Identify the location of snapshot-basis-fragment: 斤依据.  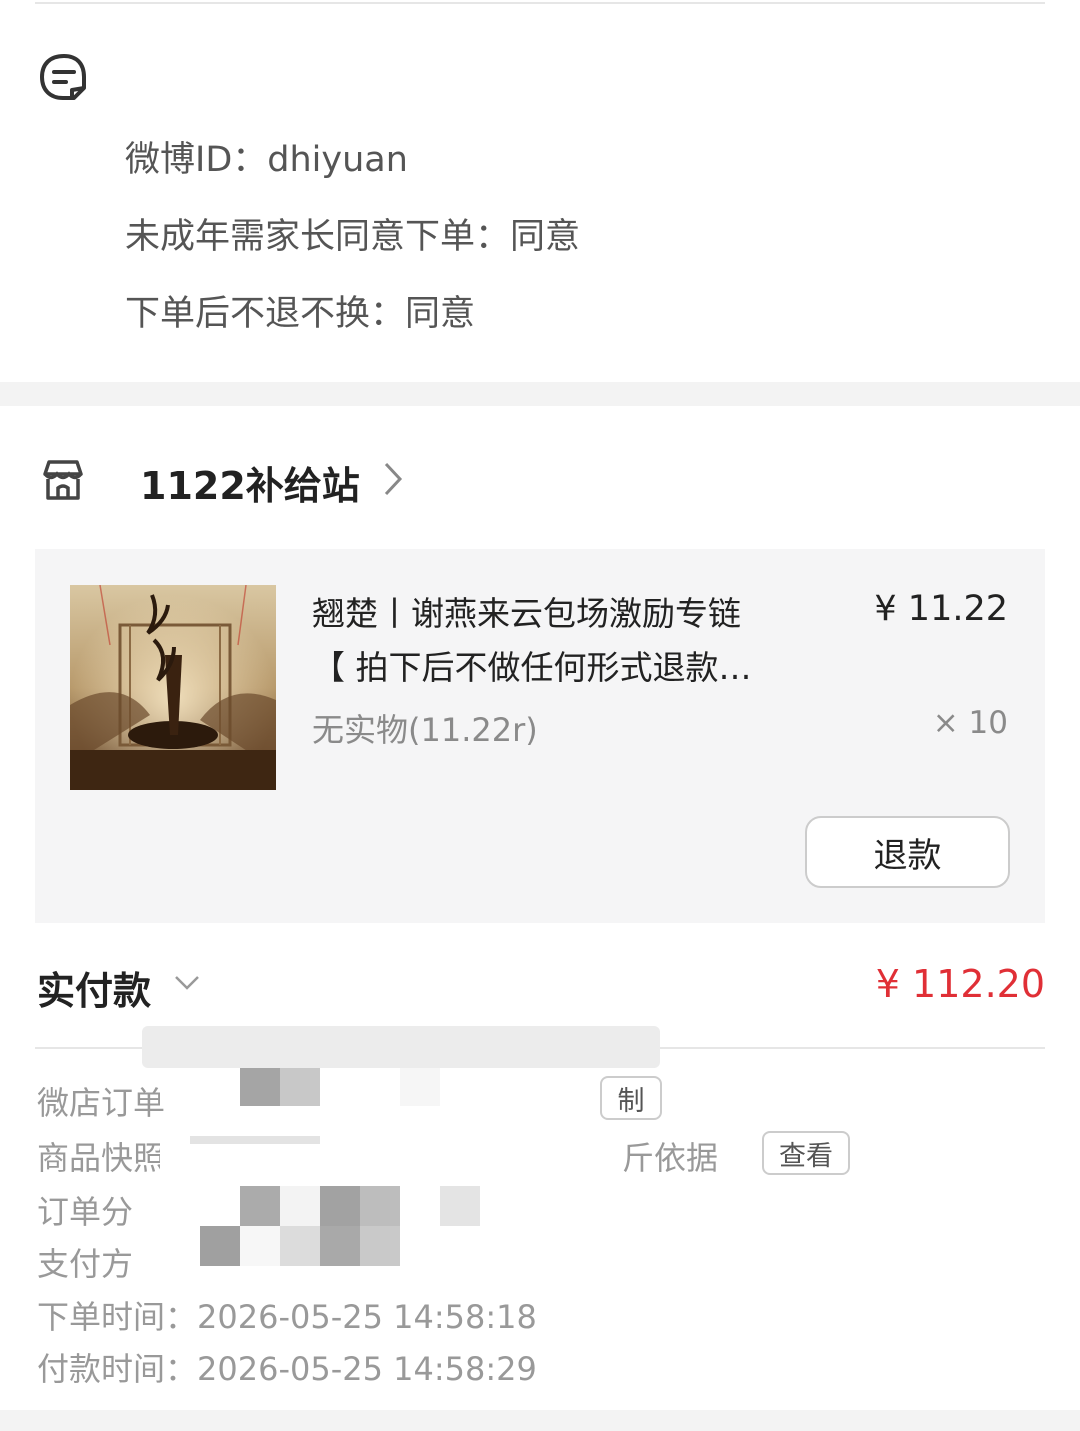
(670, 1158).